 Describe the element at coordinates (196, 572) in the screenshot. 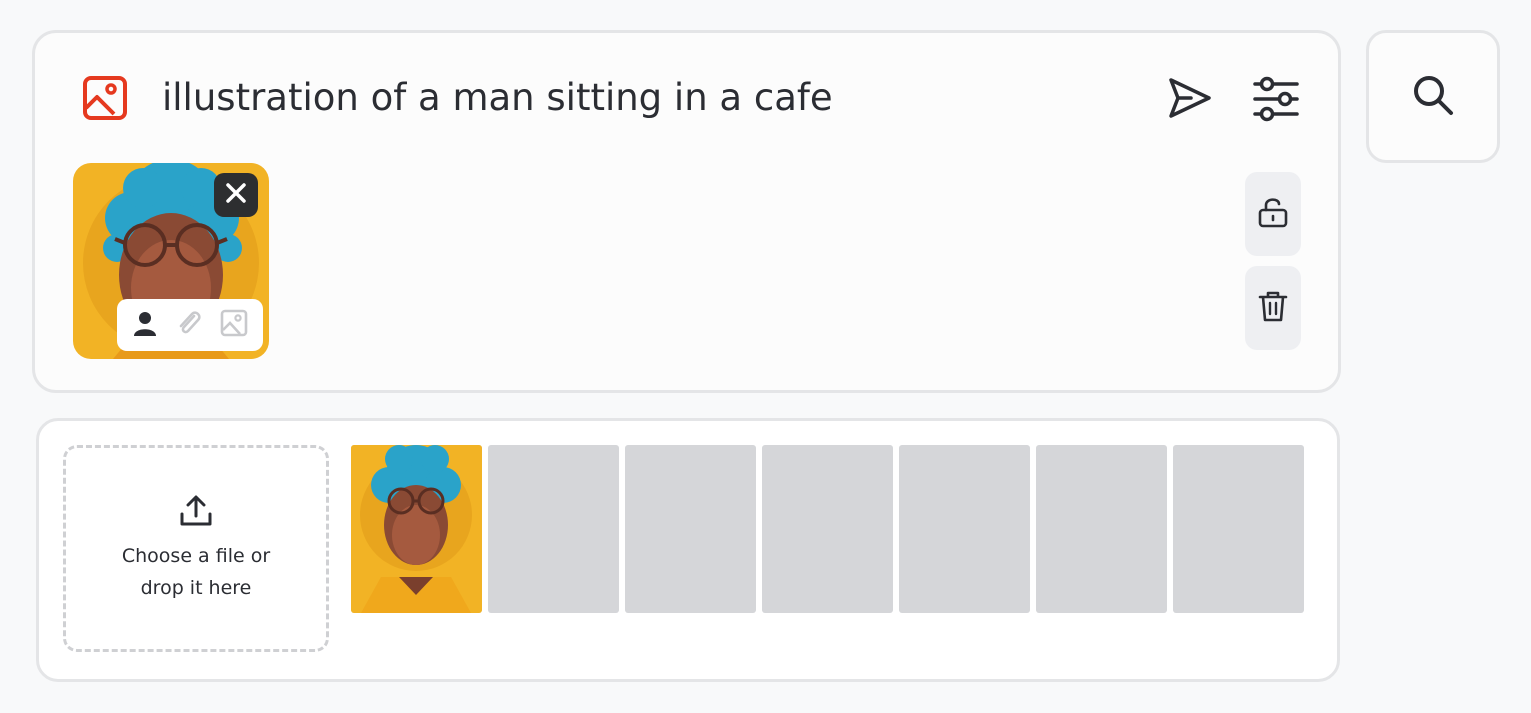

I see `upload-hint: Choose a file or drop it here` at that location.